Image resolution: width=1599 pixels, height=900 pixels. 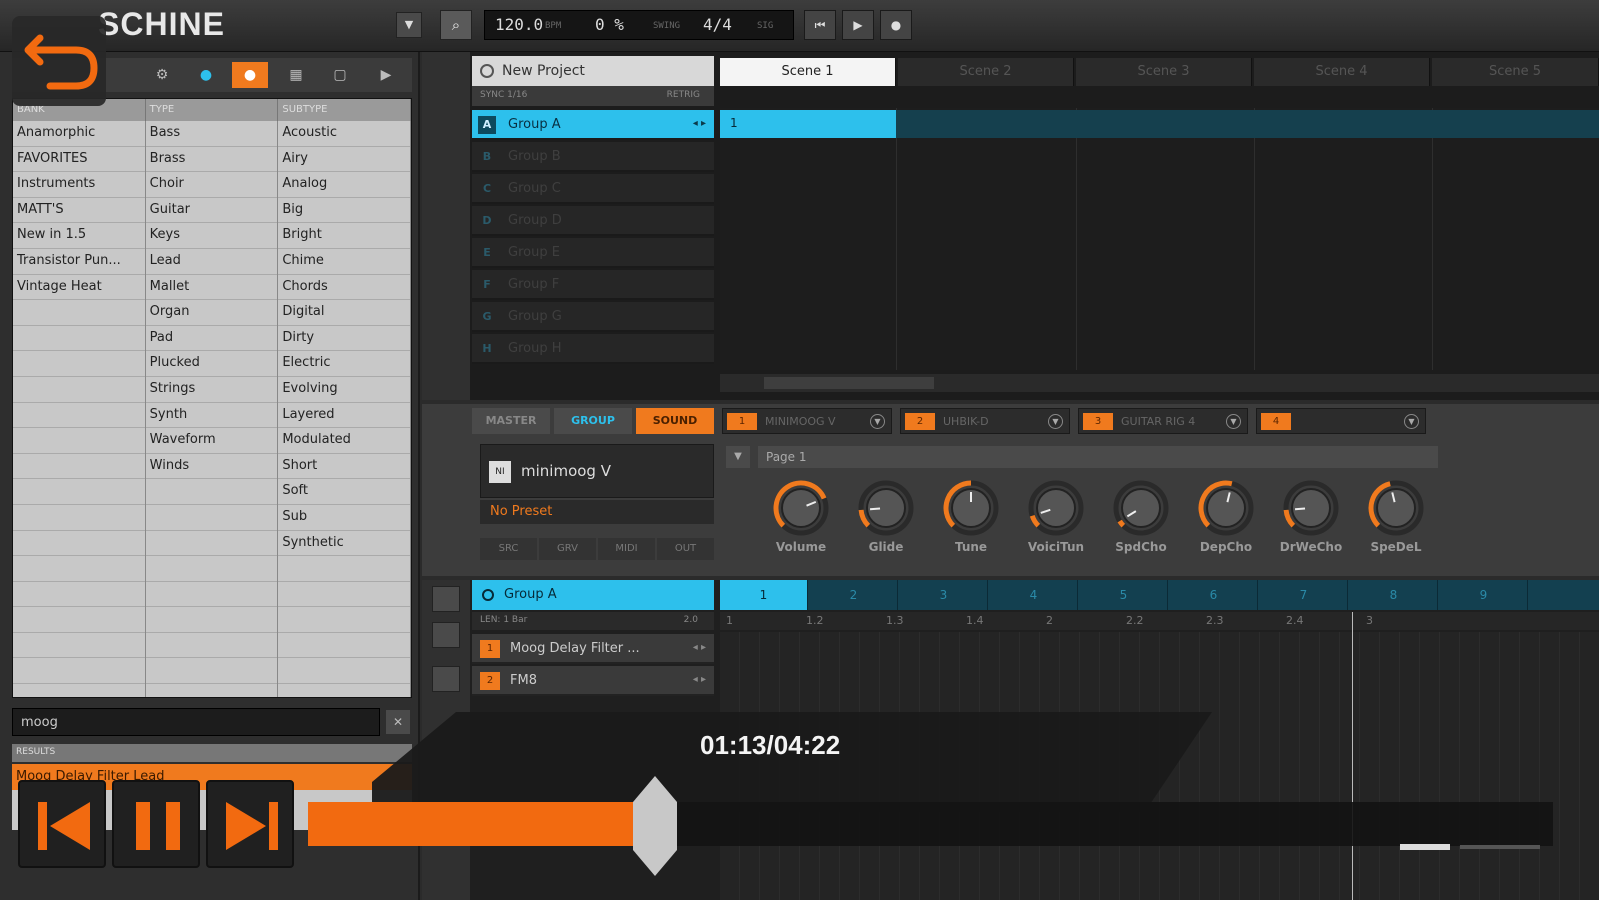 What do you see at coordinates (344, 134) in the screenshot?
I see `tag-item: Acoustic` at bounding box center [344, 134].